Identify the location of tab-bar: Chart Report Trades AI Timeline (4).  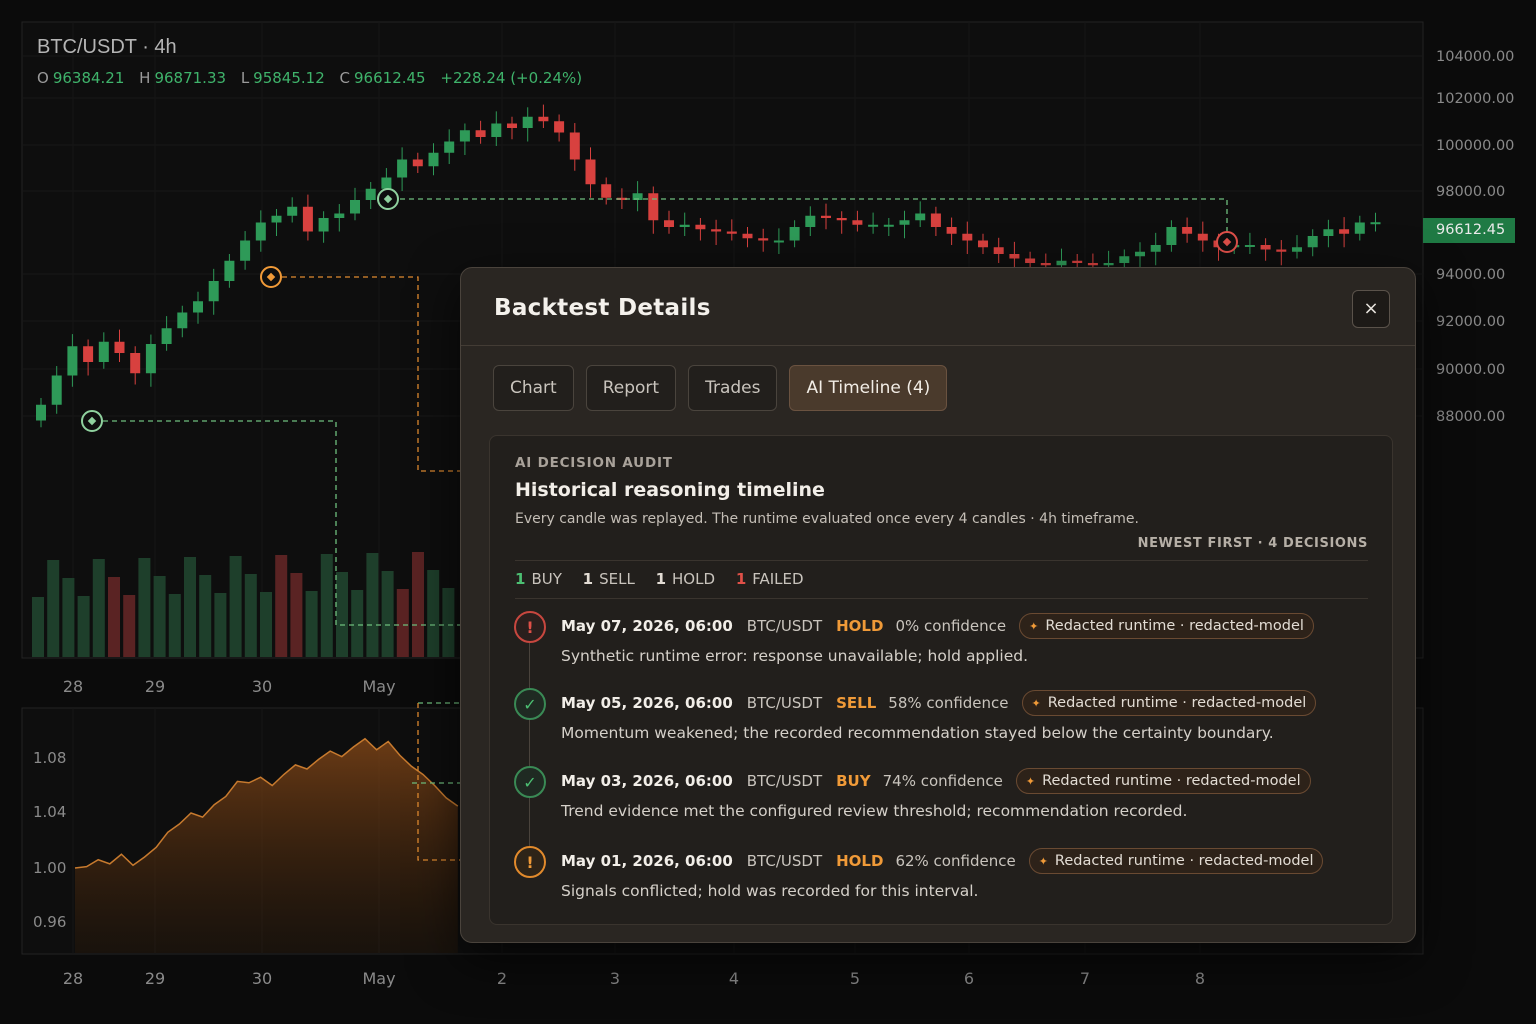
(720, 388).